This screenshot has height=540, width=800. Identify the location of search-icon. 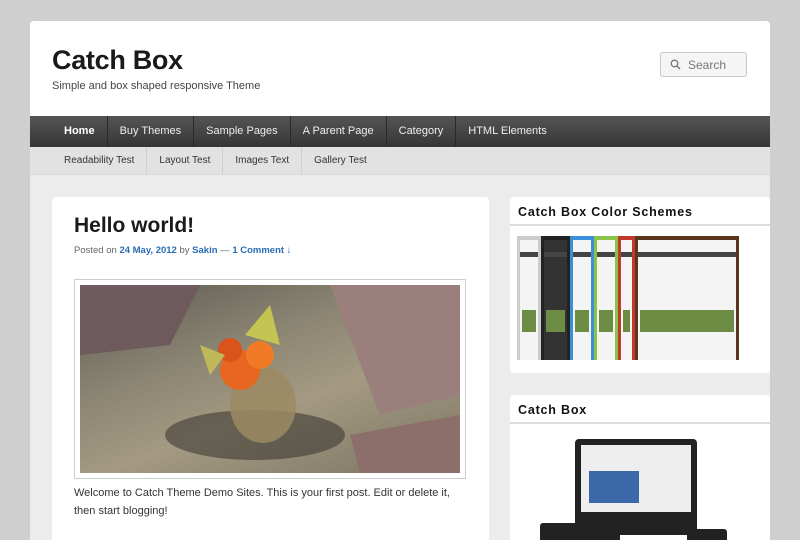
(675, 64).